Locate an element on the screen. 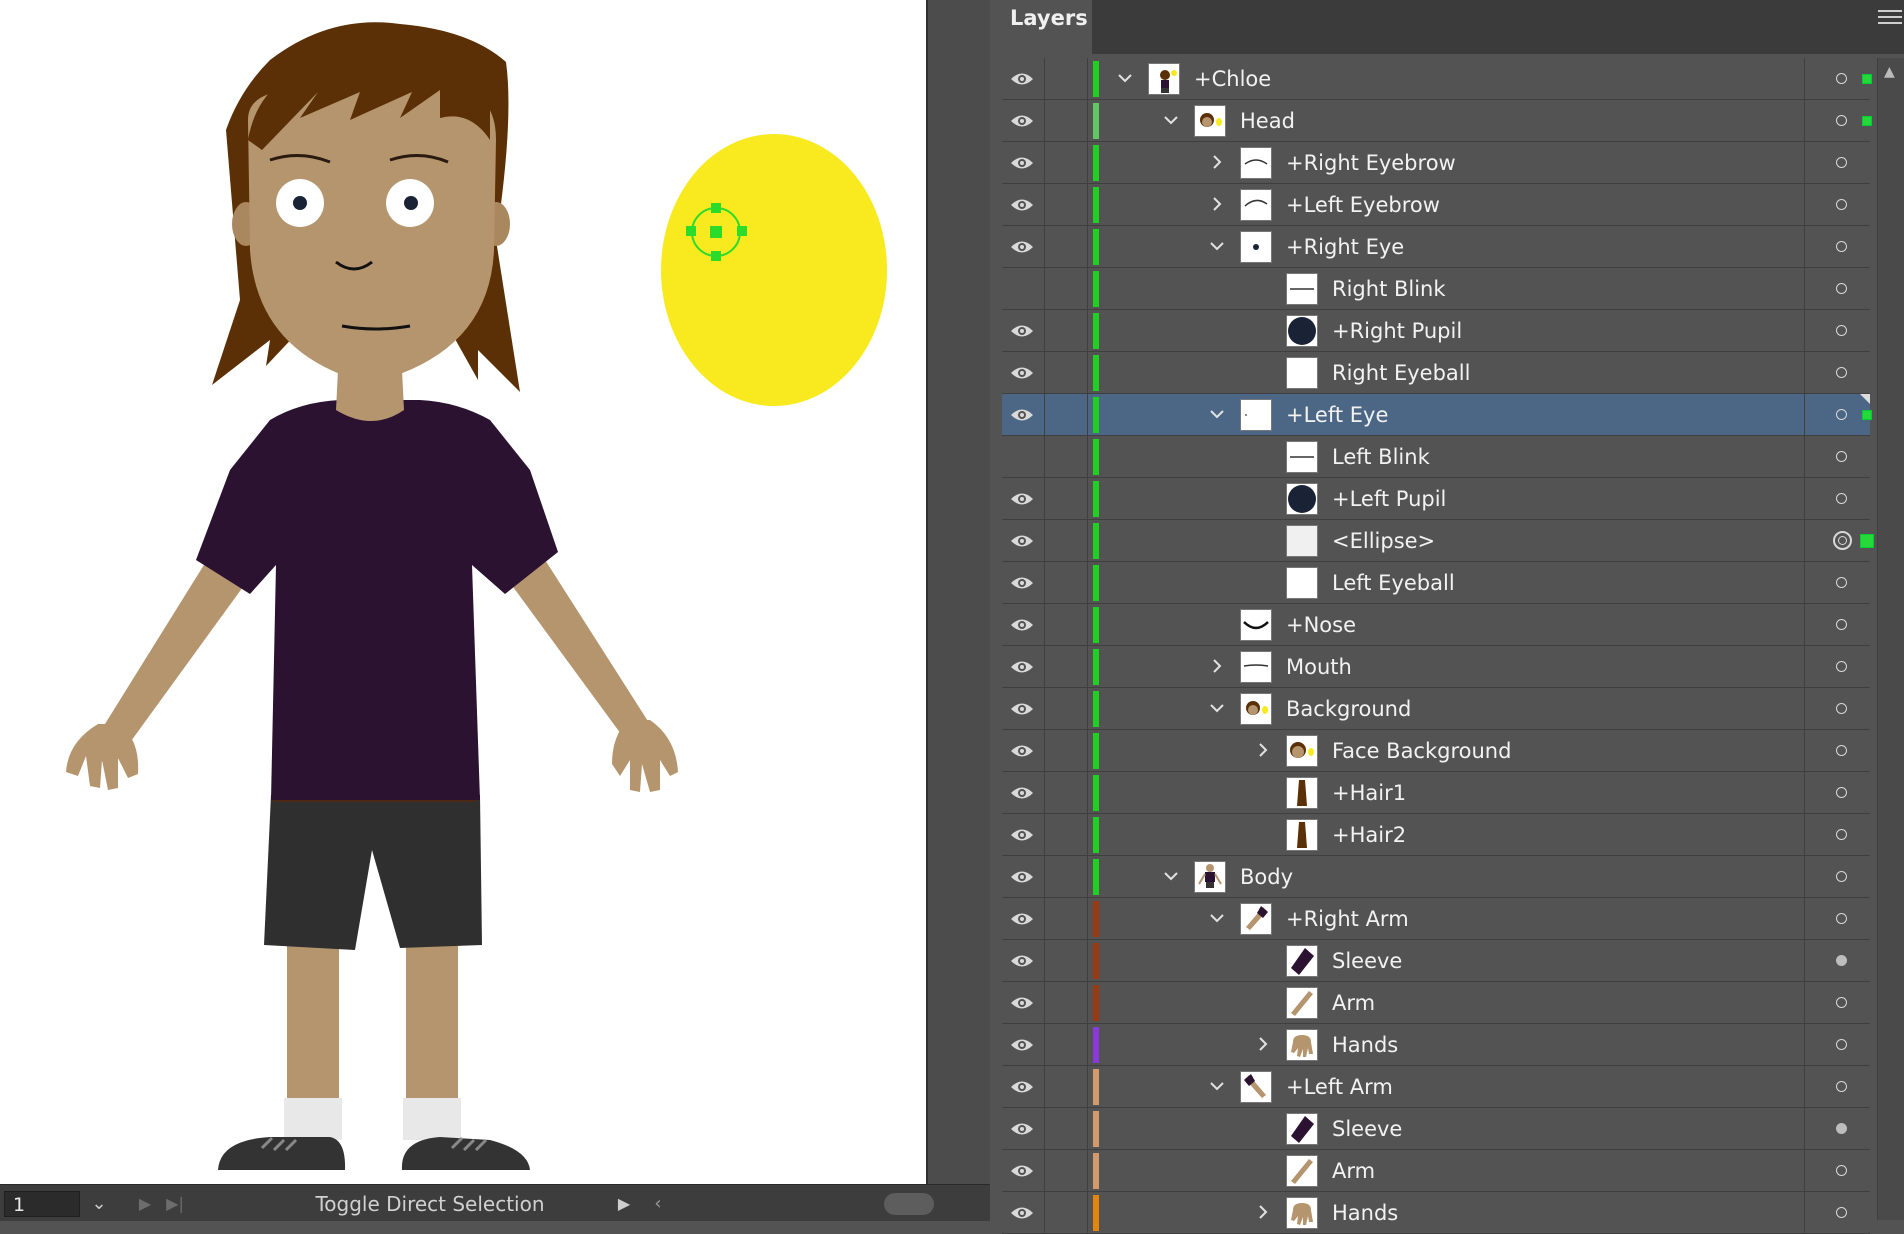  layer-row: +Right Eye is located at coordinates (1436, 247).